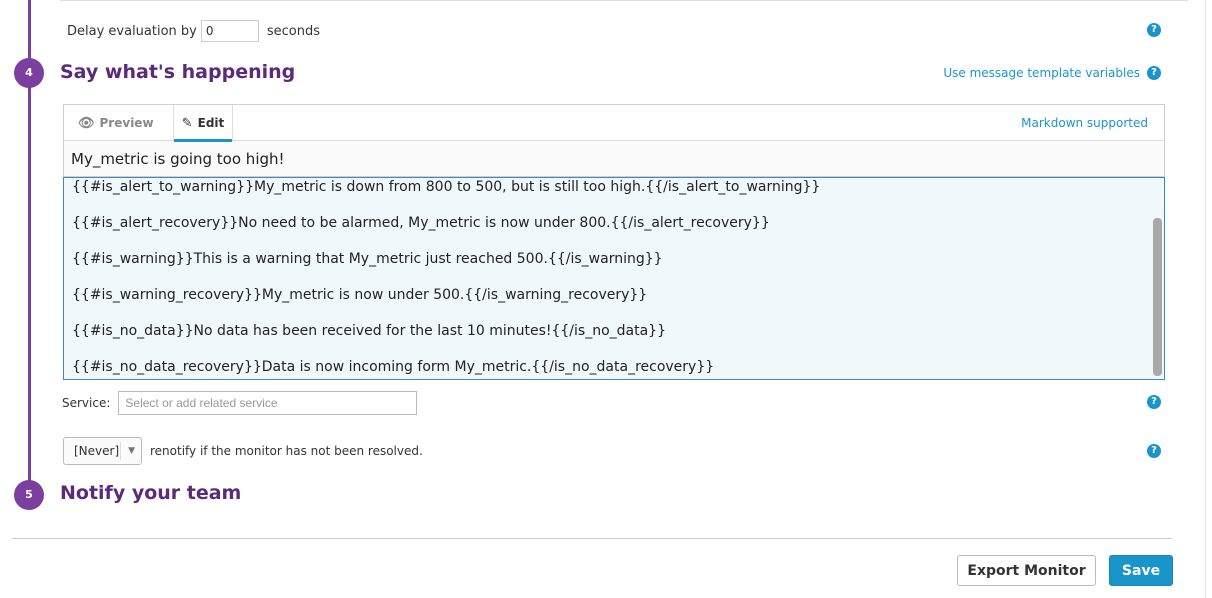  I want to click on service-row: Service:, so click(240, 403).